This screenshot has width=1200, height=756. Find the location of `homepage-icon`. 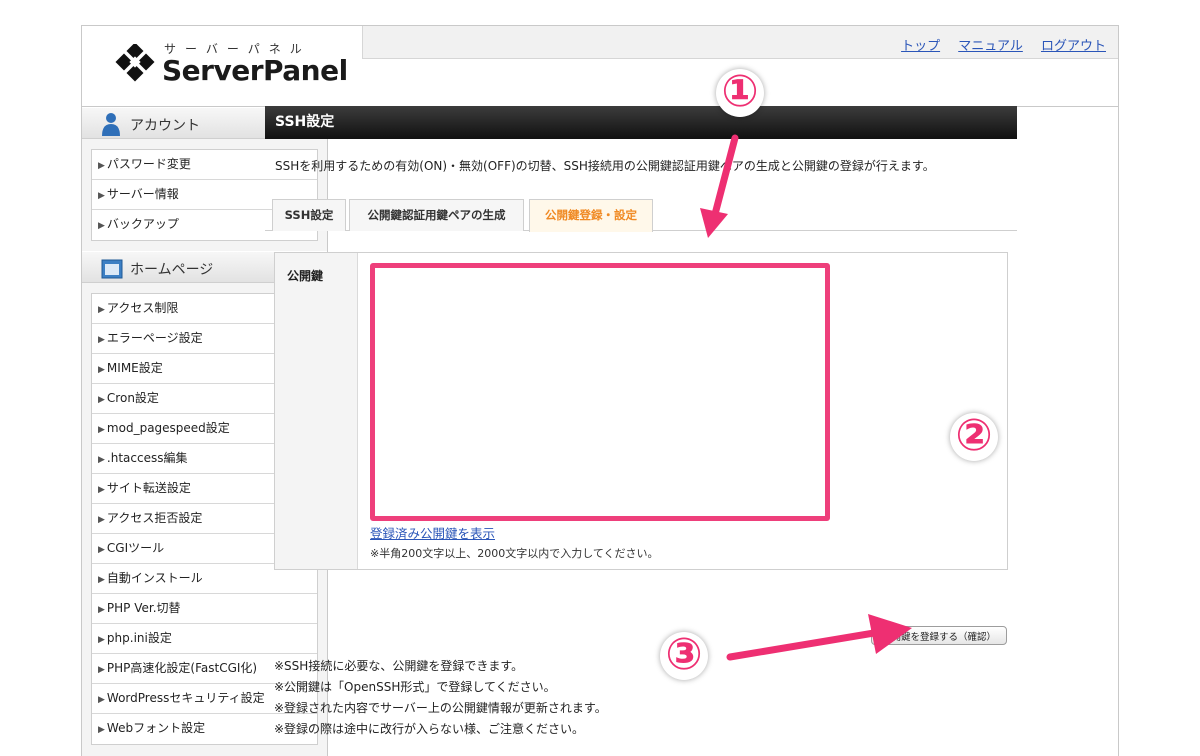

homepage-icon is located at coordinates (112, 269).